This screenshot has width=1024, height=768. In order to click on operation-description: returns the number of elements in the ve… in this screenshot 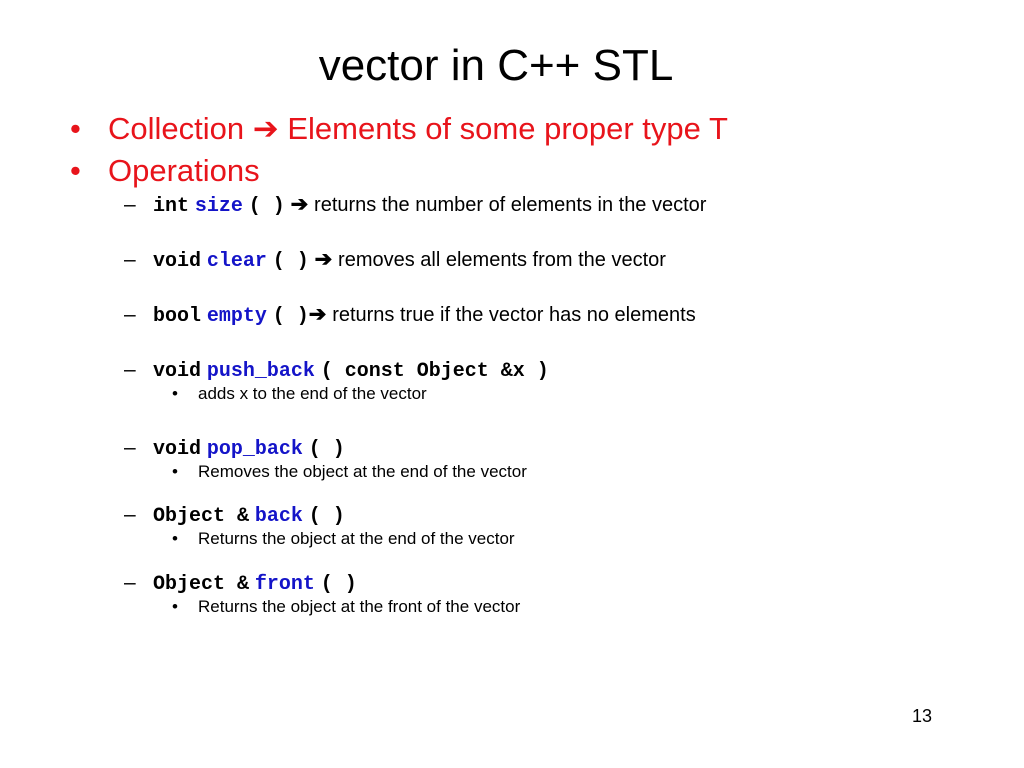, I will do `click(510, 205)`.